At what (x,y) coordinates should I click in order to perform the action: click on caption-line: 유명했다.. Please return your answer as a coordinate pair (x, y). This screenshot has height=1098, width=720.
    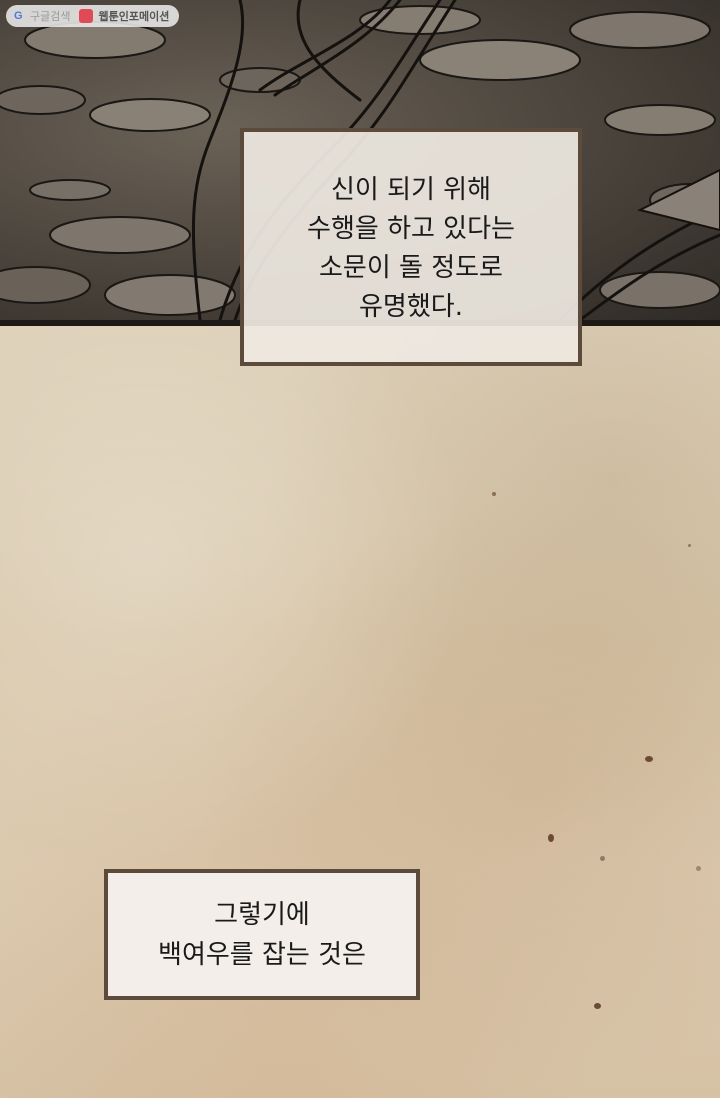
    Looking at the image, I should click on (411, 307).